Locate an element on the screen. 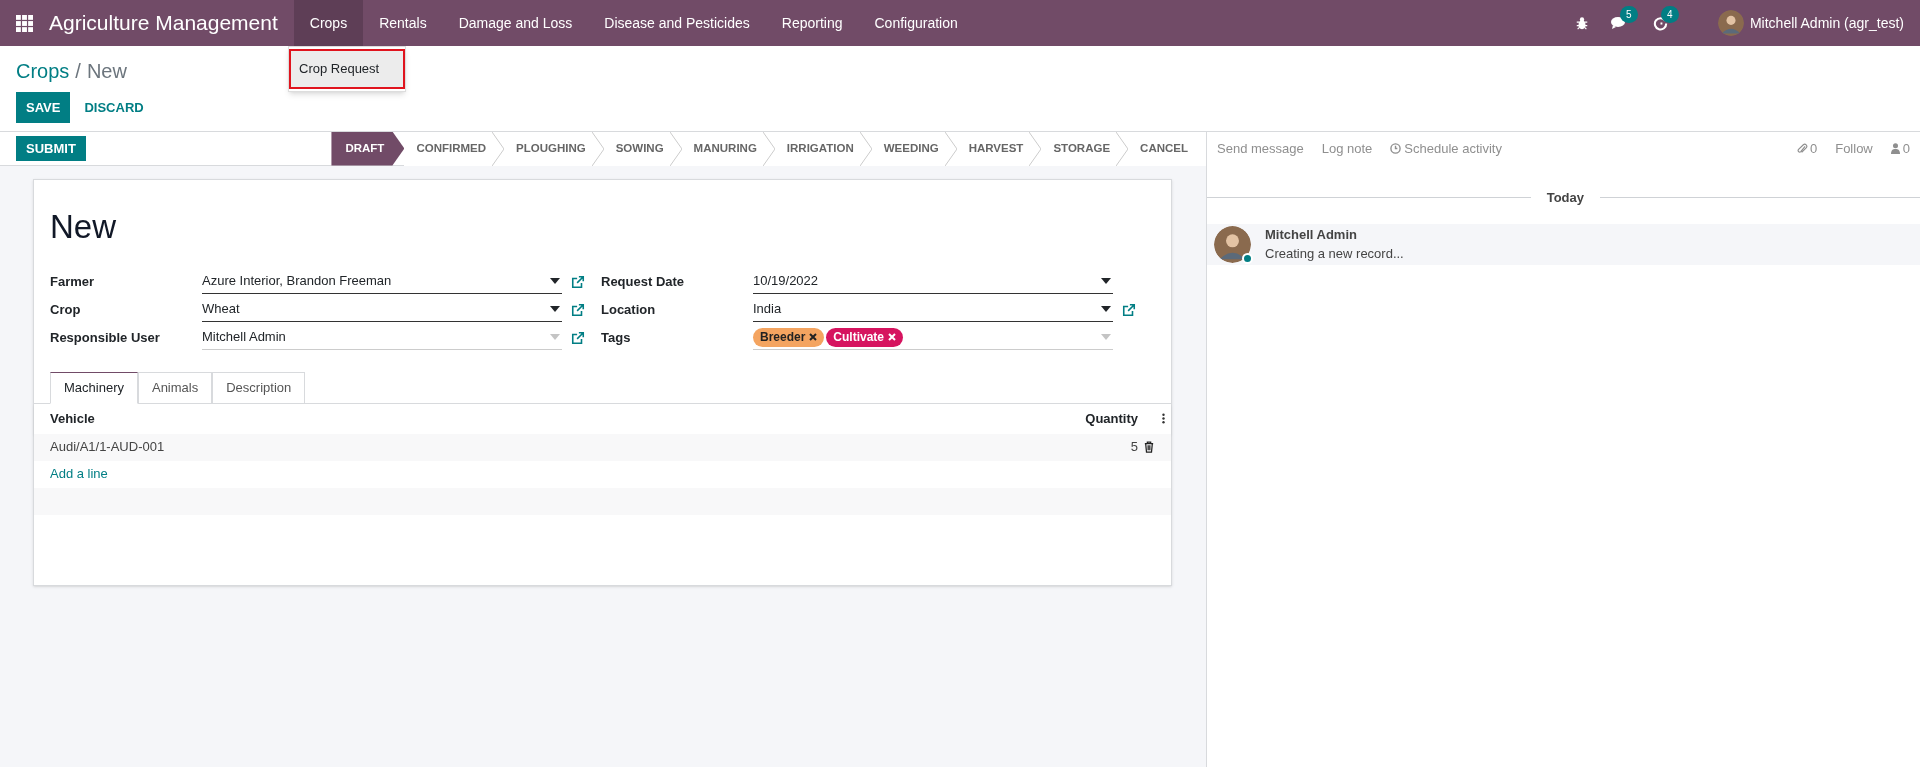  notebook-tab: Description is located at coordinates (259, 387).